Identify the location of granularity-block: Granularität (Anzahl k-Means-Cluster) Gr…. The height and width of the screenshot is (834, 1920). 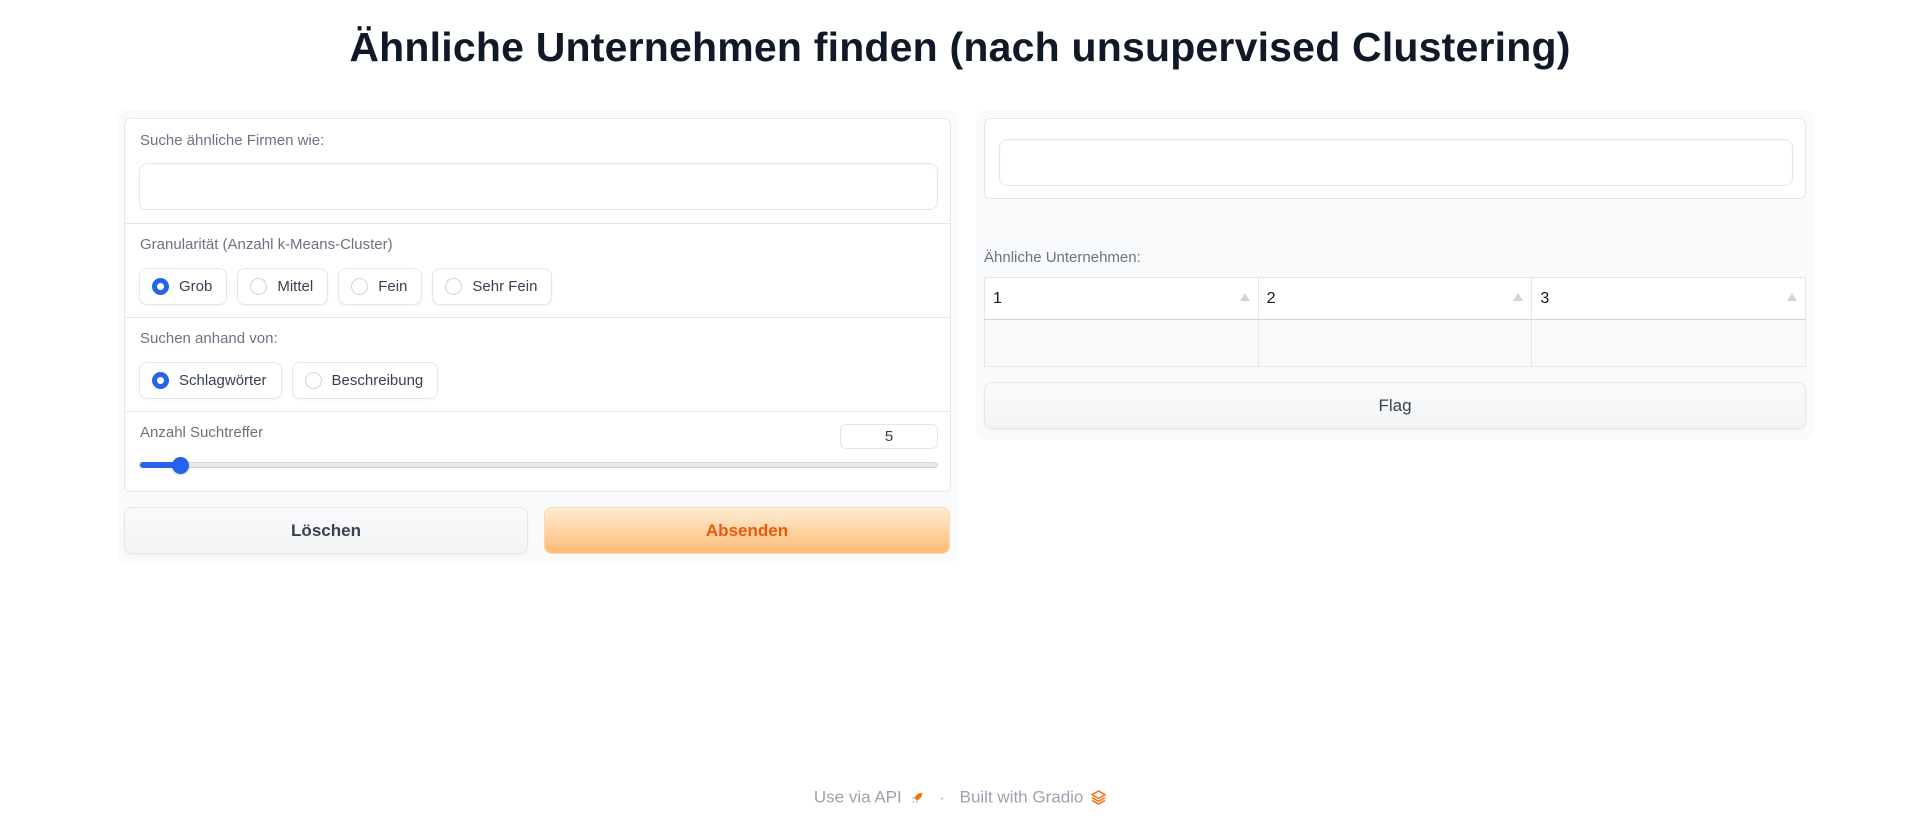
(537, 271).